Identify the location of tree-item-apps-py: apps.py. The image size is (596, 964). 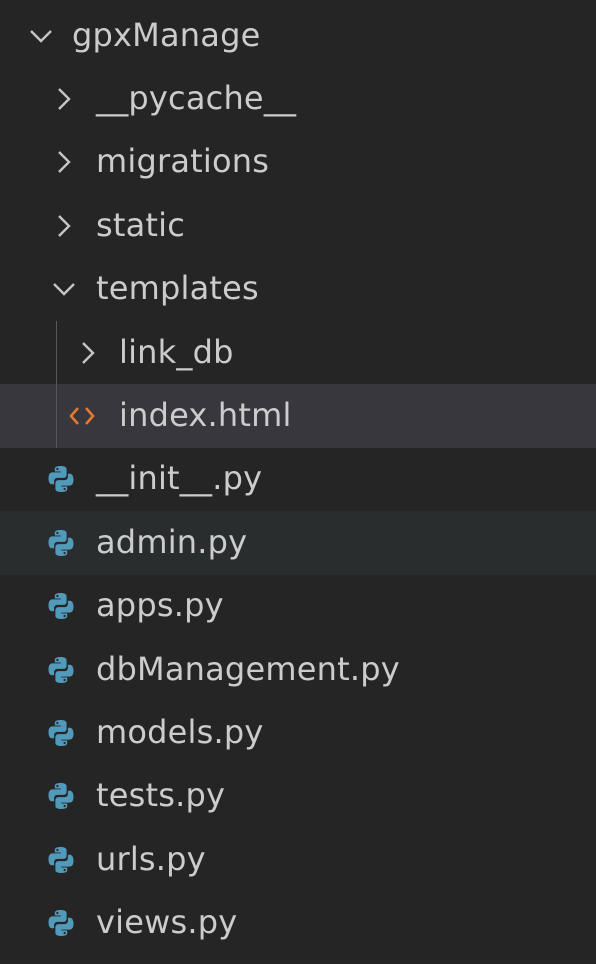
(298, 606).